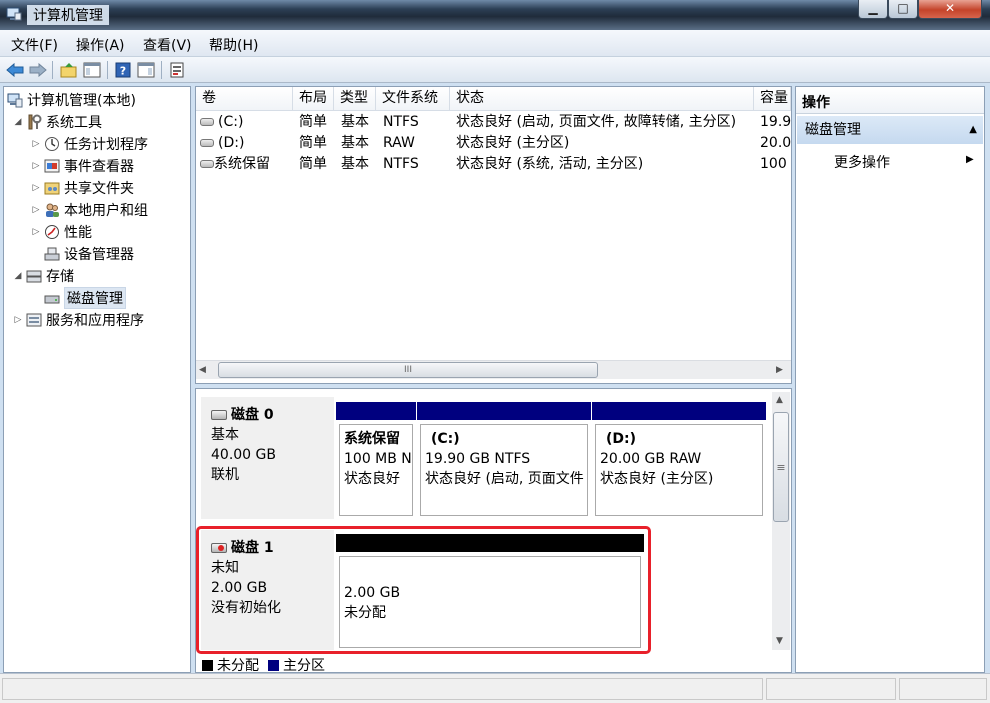 This screenshot has width=990, height=703. What do you see at coordinates (657, 479) in the screenshot?
I see `partition-status: 状态良好 (主分区)` at bounding box center [657, 479].